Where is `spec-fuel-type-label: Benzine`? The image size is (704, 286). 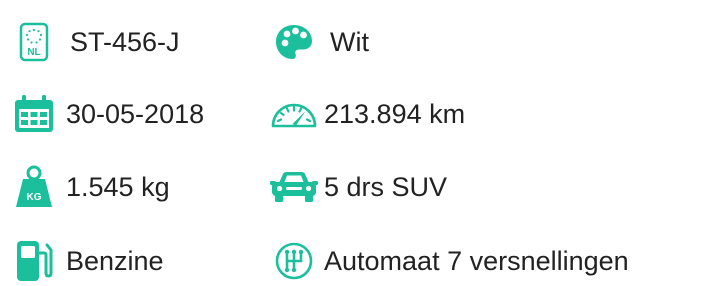
spec-fuel-type-label: Benzine is located at coordinates (115, 261).